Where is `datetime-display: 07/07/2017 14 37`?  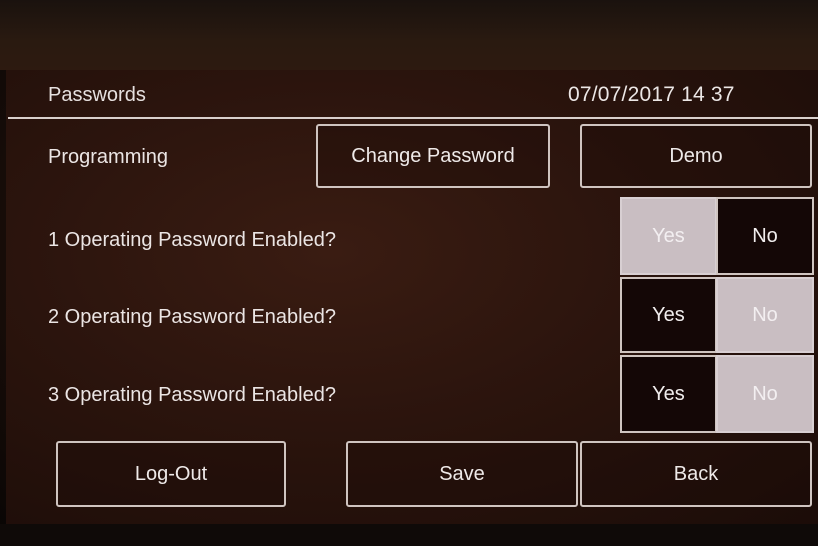
datetime-display: 07/07/2017 14 37 is located at coordinates (651, 94).